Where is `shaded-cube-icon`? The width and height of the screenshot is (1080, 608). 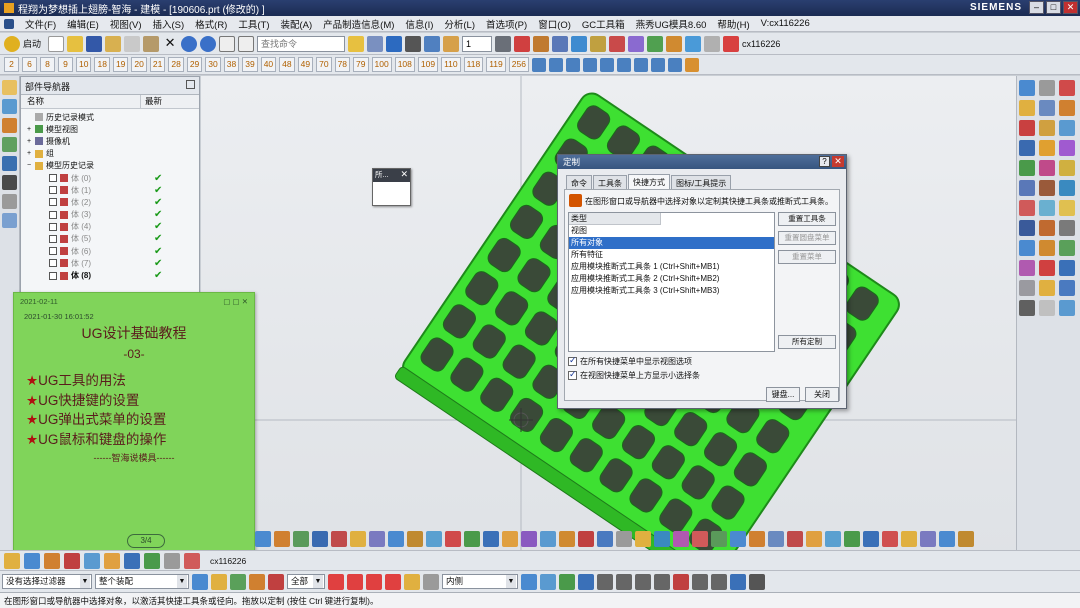 shaded-cube-icon is located at coordinates (394, 43).